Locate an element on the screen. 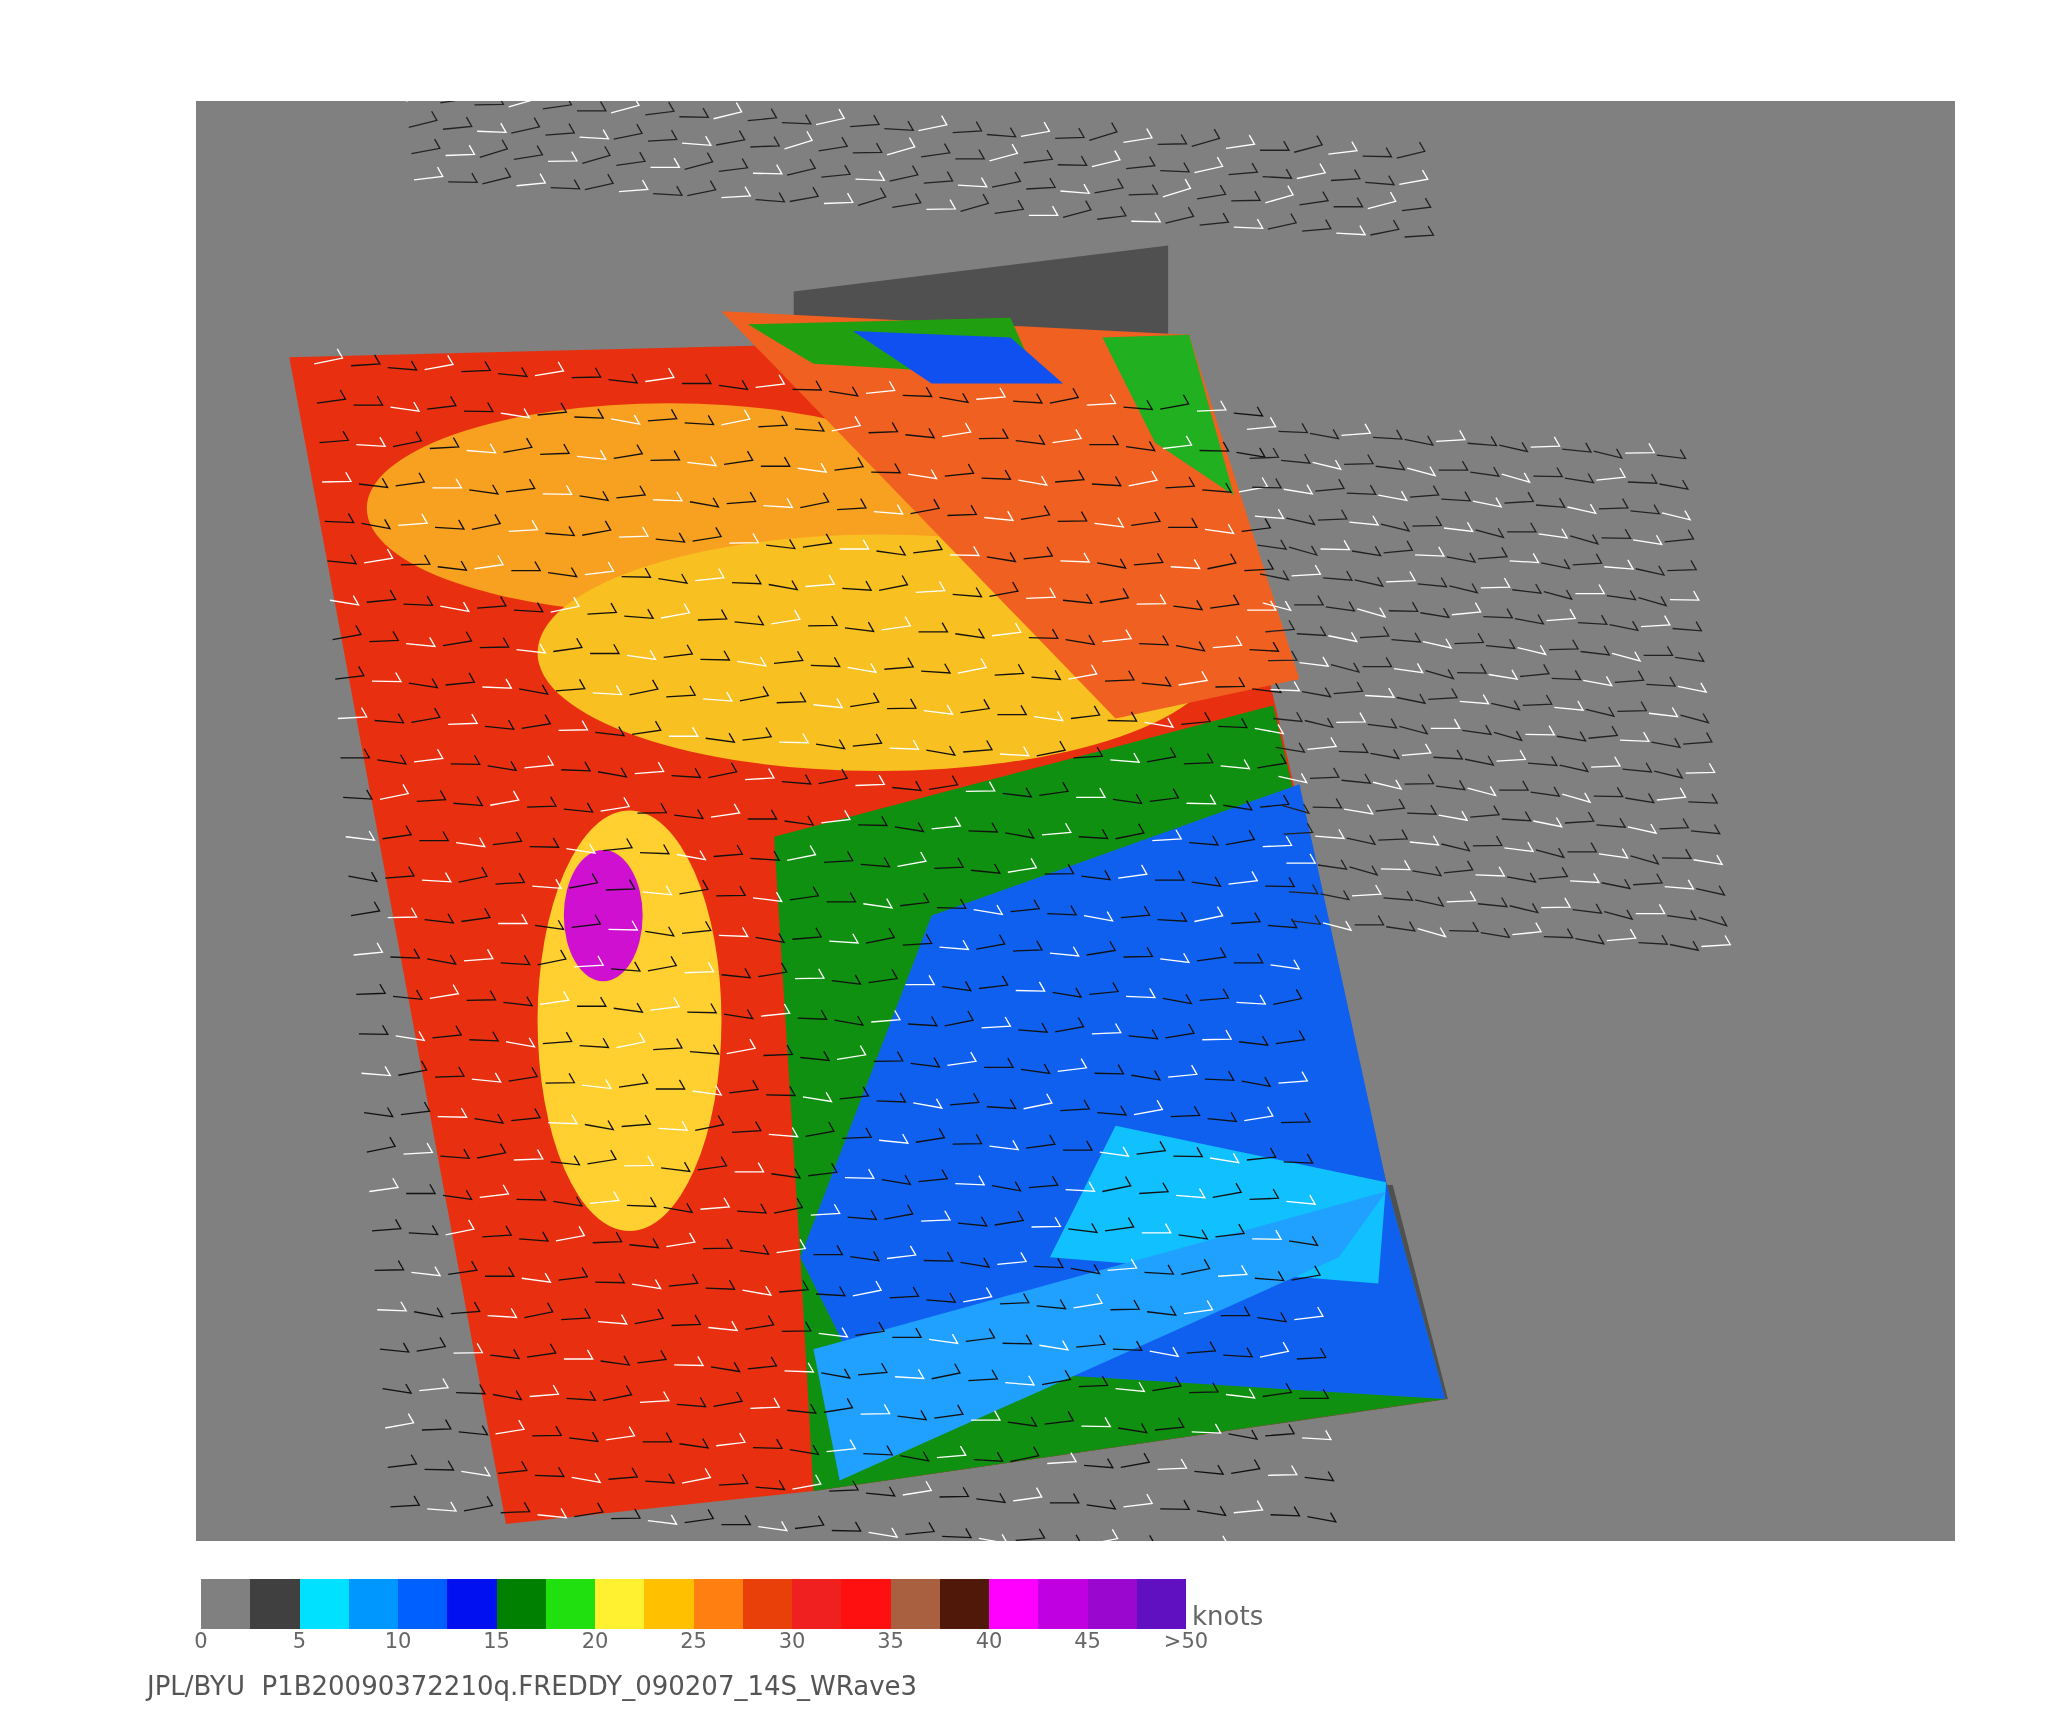 The image size is (2060, 1720). tick-label: 20 is located at coordinates (595, 1641).